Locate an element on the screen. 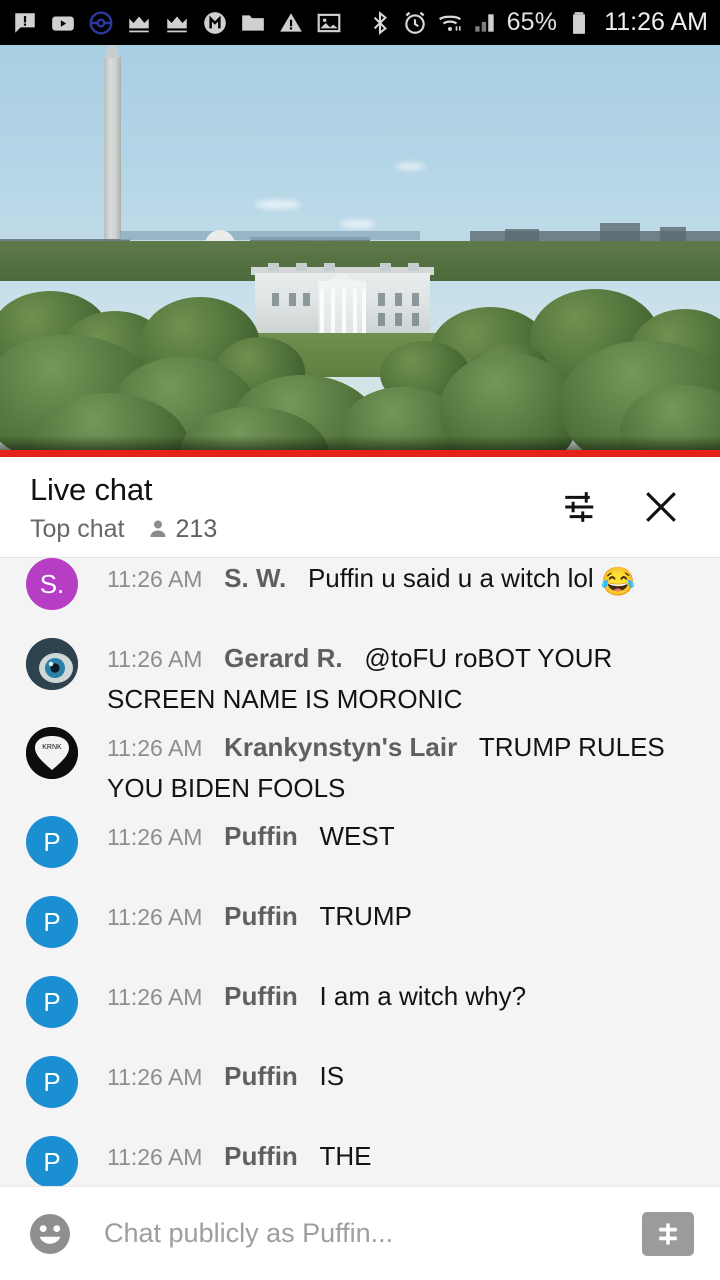  battery-icon is located at coordinates (579, 22).